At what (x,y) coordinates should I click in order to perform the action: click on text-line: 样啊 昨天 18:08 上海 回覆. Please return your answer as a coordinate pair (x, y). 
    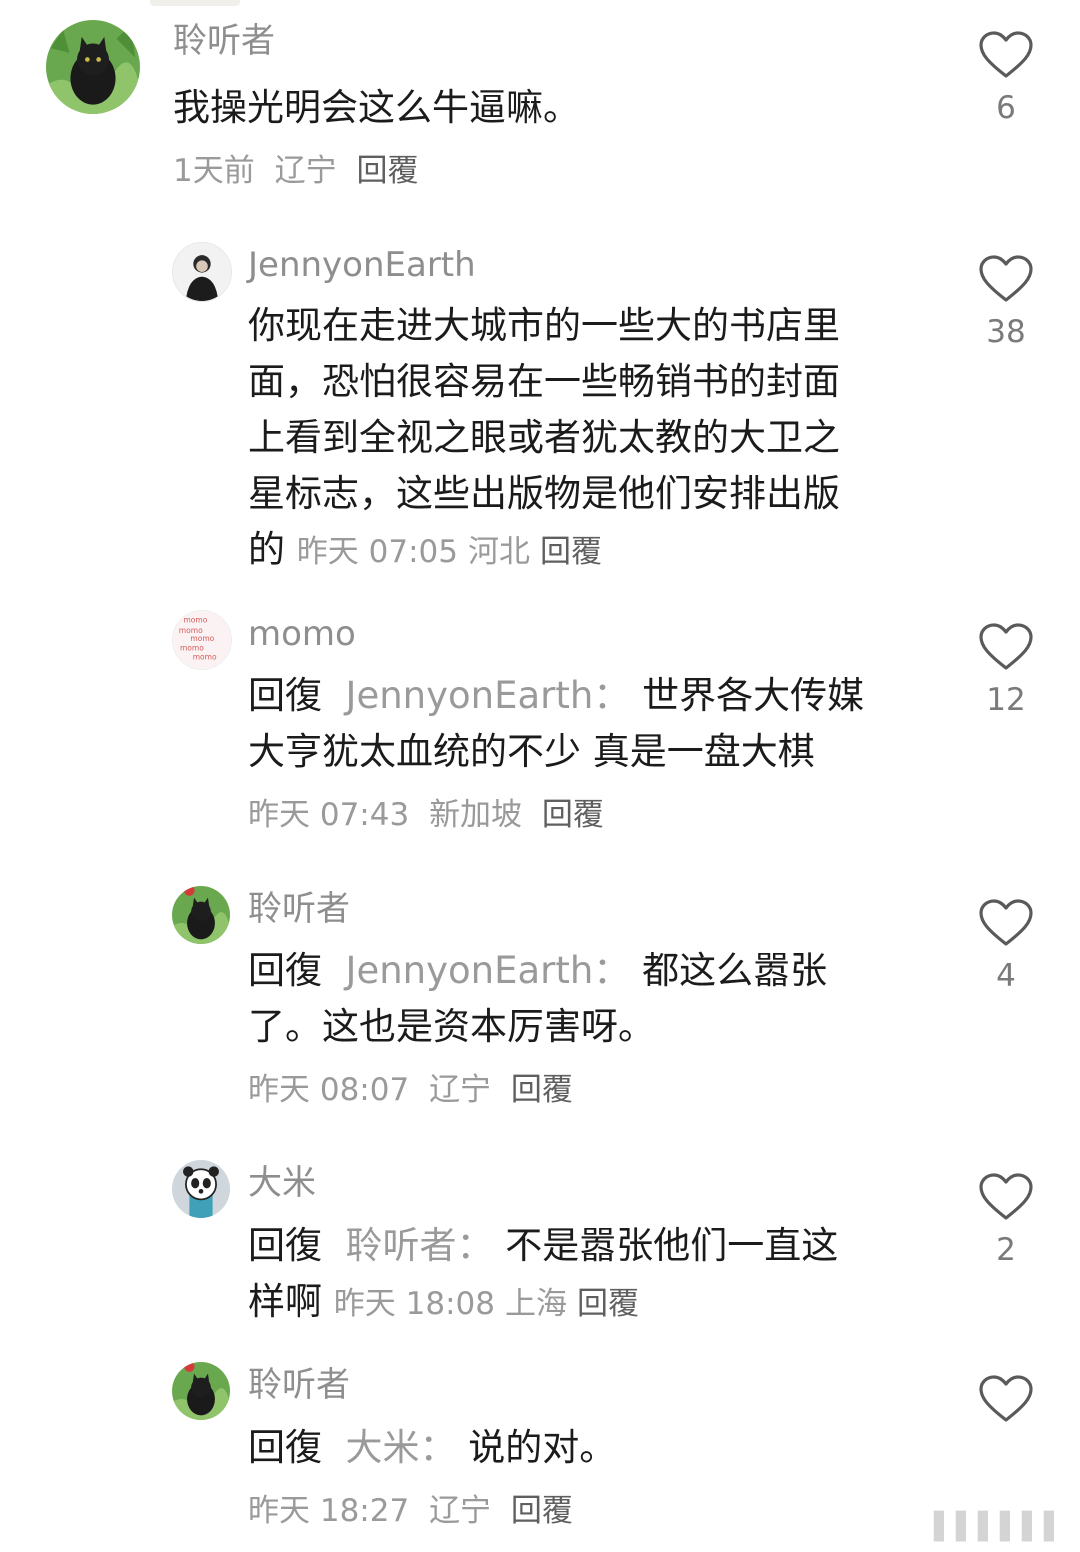
    Looking at the image, I should click on (598, 1303).